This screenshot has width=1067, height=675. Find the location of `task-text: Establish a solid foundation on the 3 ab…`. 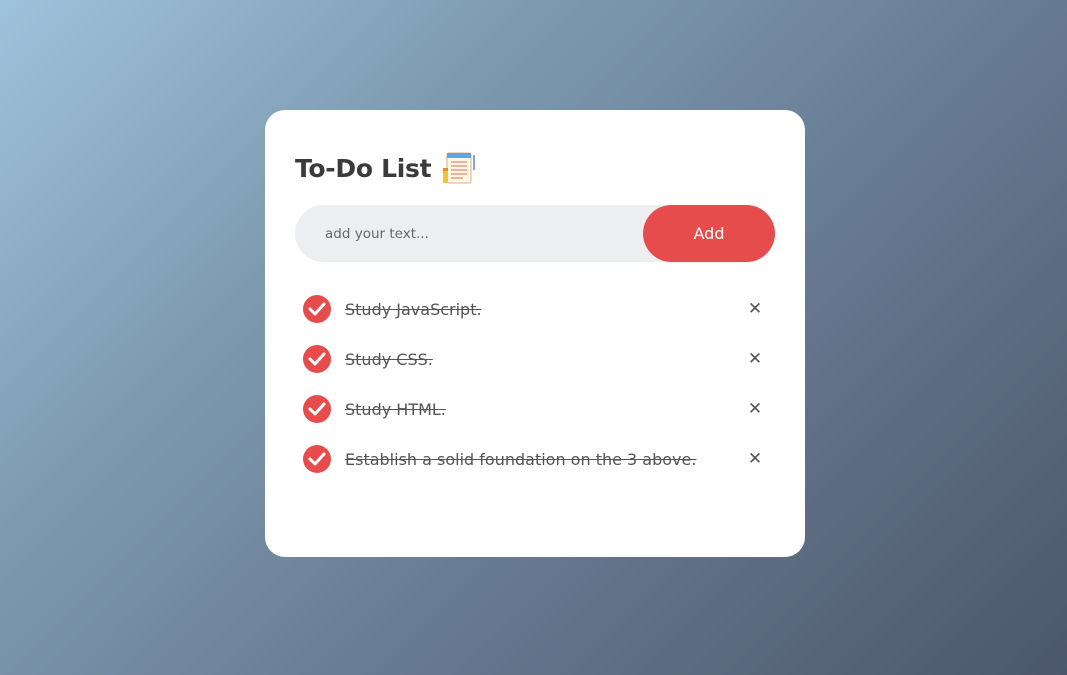

task-text: Establish a solid foundation on the 3 ab… is located at coordinates (521, 459).